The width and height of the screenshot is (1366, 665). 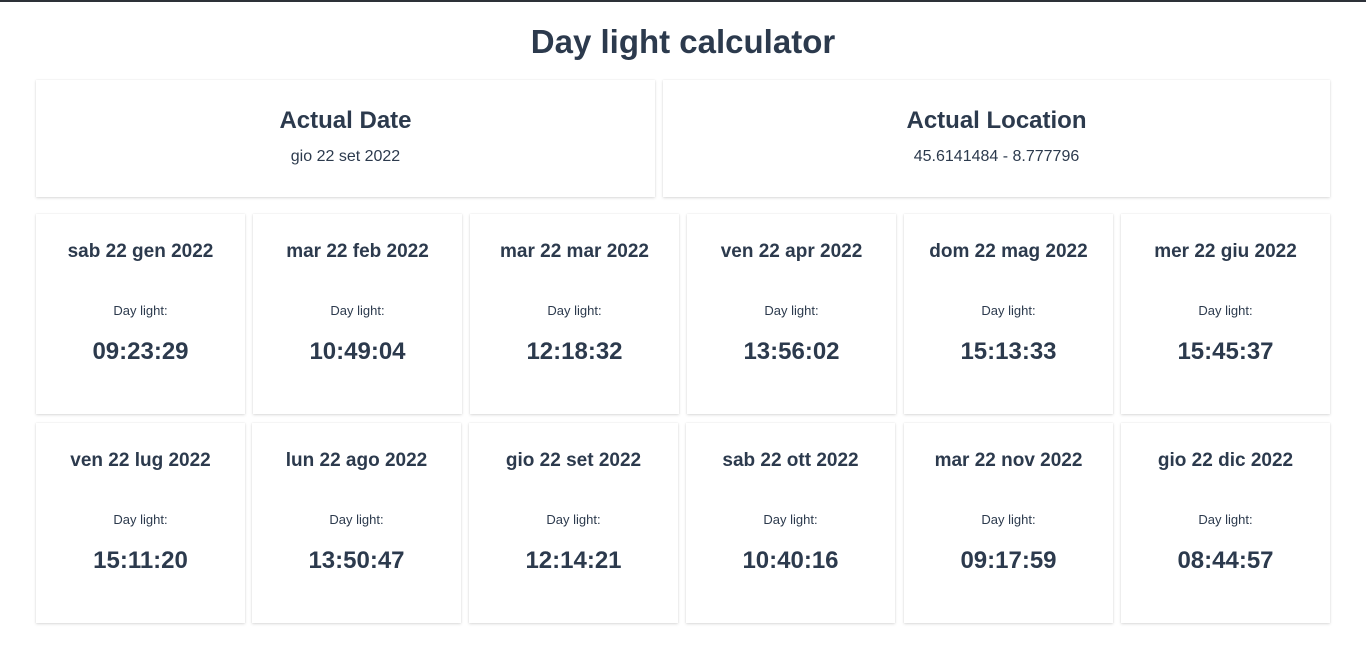 I want to click on month-card-november: mar 22 nov 2022 Day light: 09:17:59, so click(x=1008, y=523).